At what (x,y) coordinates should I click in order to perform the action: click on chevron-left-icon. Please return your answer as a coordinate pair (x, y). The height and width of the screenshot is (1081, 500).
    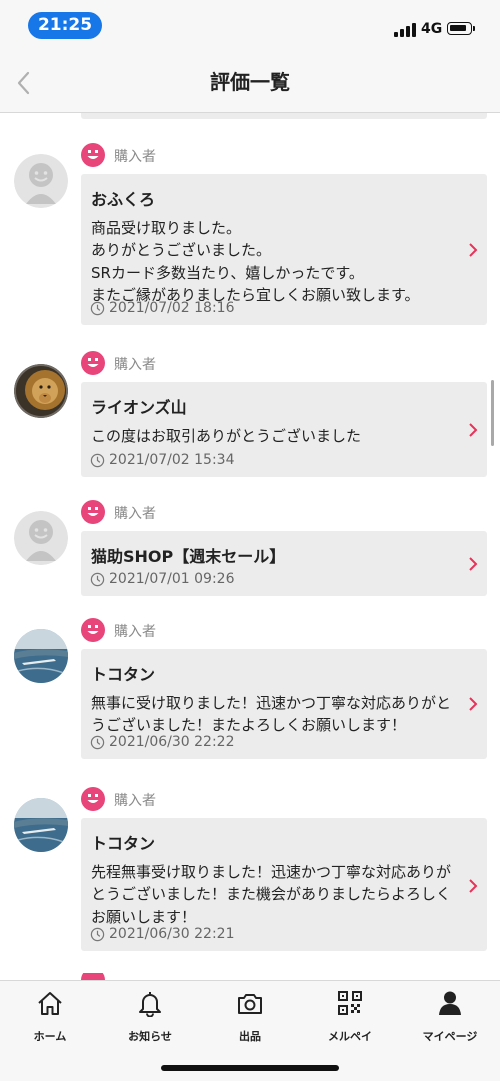
    Looking at the image, I should click on (23, 83).